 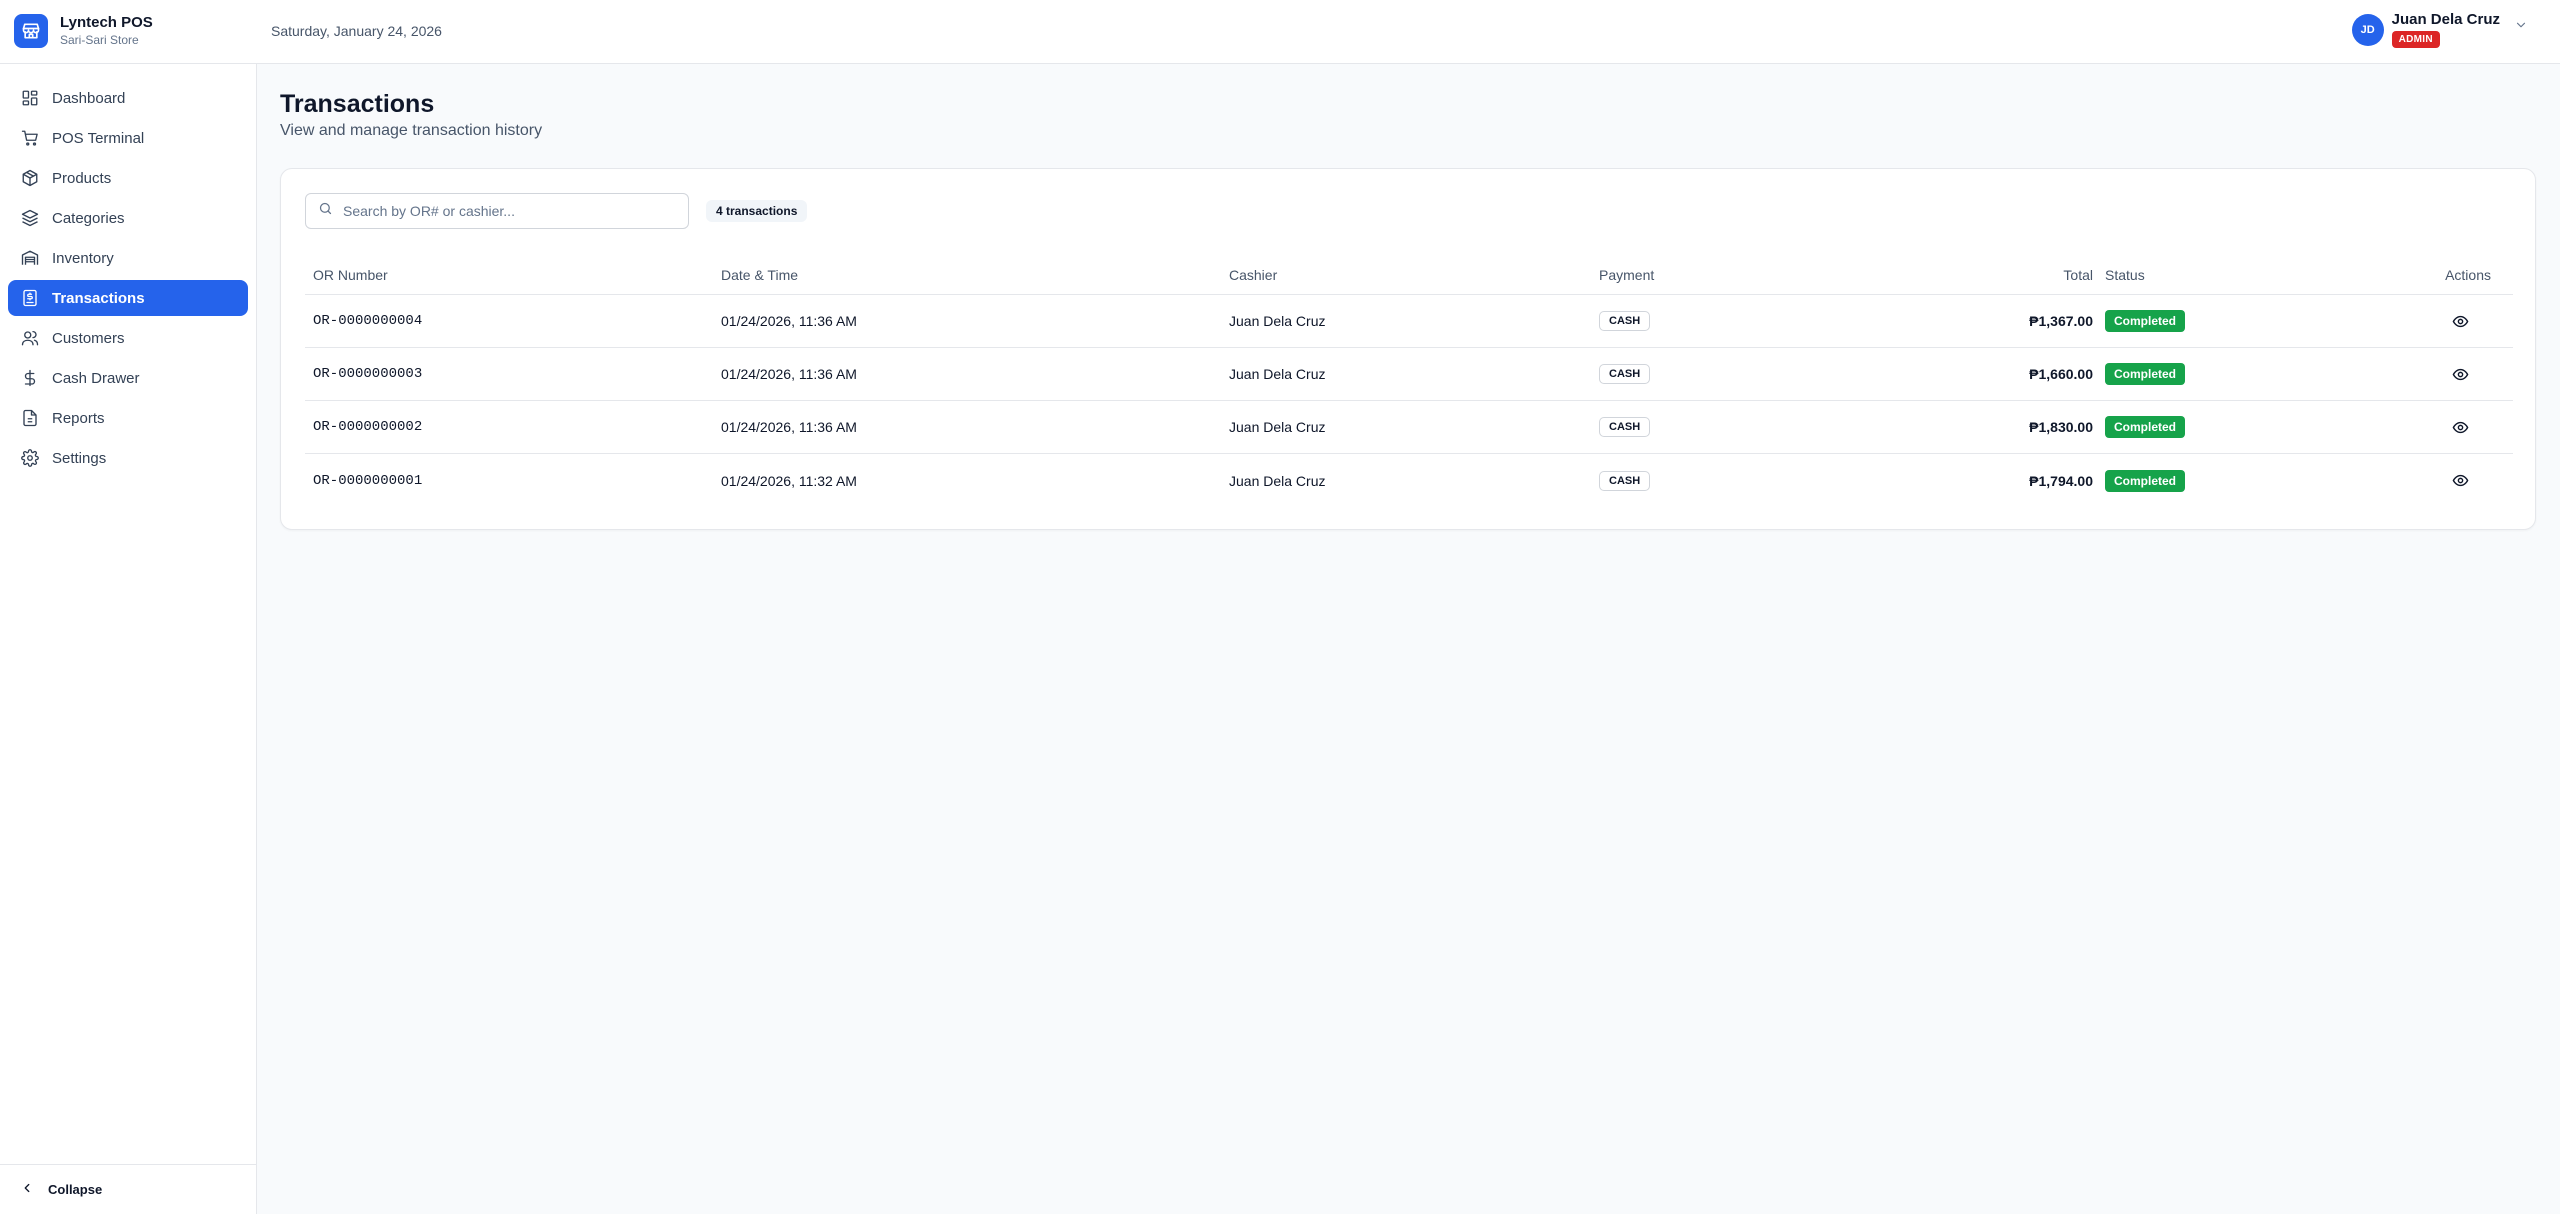 What do you see at coordinates (350, 274) in the screenshot?
I see `column-header-or-number: OR Number` at bounding box center [350, 274].